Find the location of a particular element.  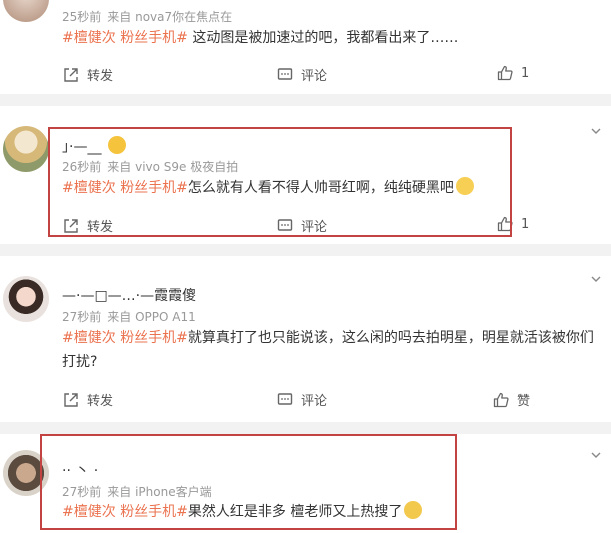

doge-emoji-icon is located at coordinates (413, 510).